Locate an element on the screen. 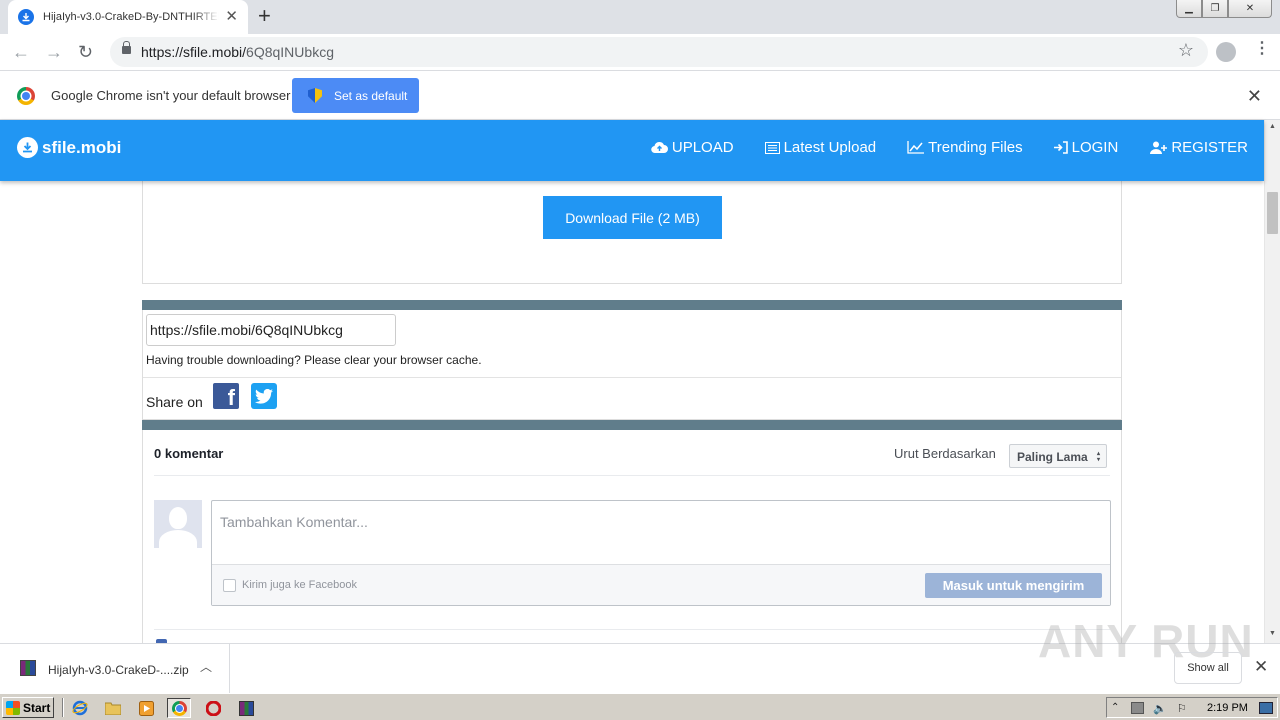 Image resolution: width=1280 pixels, height=720 pixels. chart-line-icon is located at coordinates (916, 147).